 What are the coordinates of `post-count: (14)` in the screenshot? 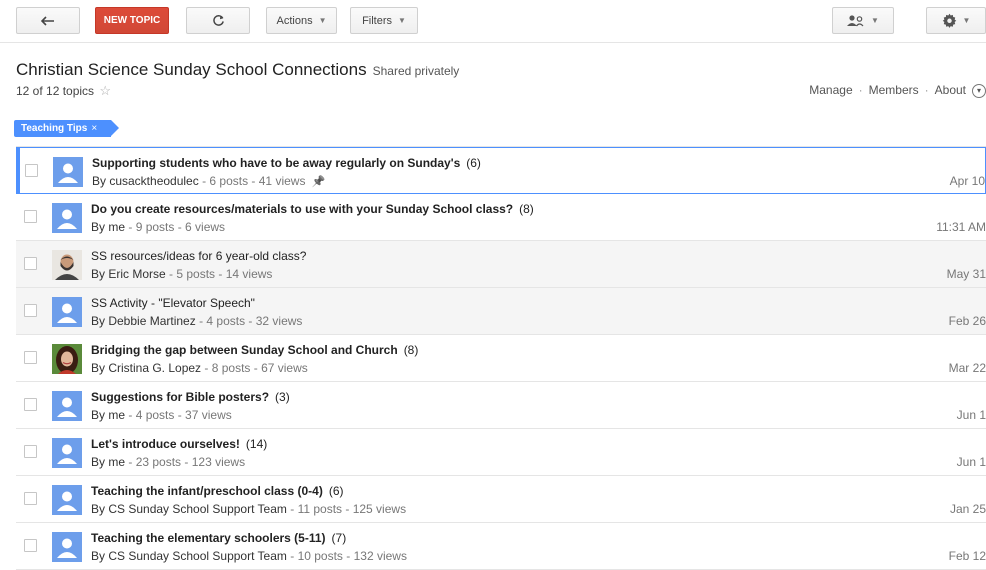 It's located at (256, 444).